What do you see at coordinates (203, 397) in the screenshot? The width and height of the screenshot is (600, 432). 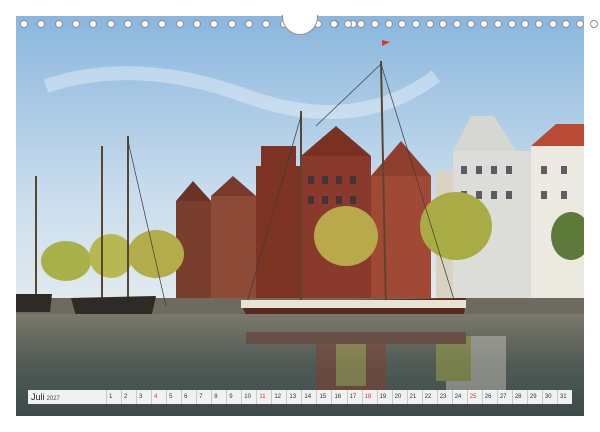 I see `day-cell: 7` at bounding box center [203, 397].